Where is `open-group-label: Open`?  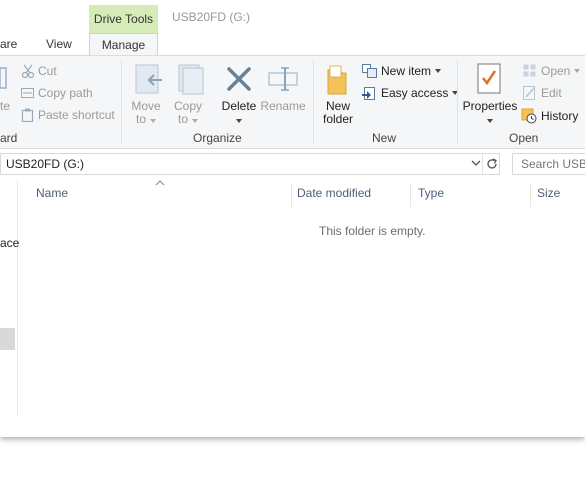
open-group-label: Open is located at coordinates (524, 138).